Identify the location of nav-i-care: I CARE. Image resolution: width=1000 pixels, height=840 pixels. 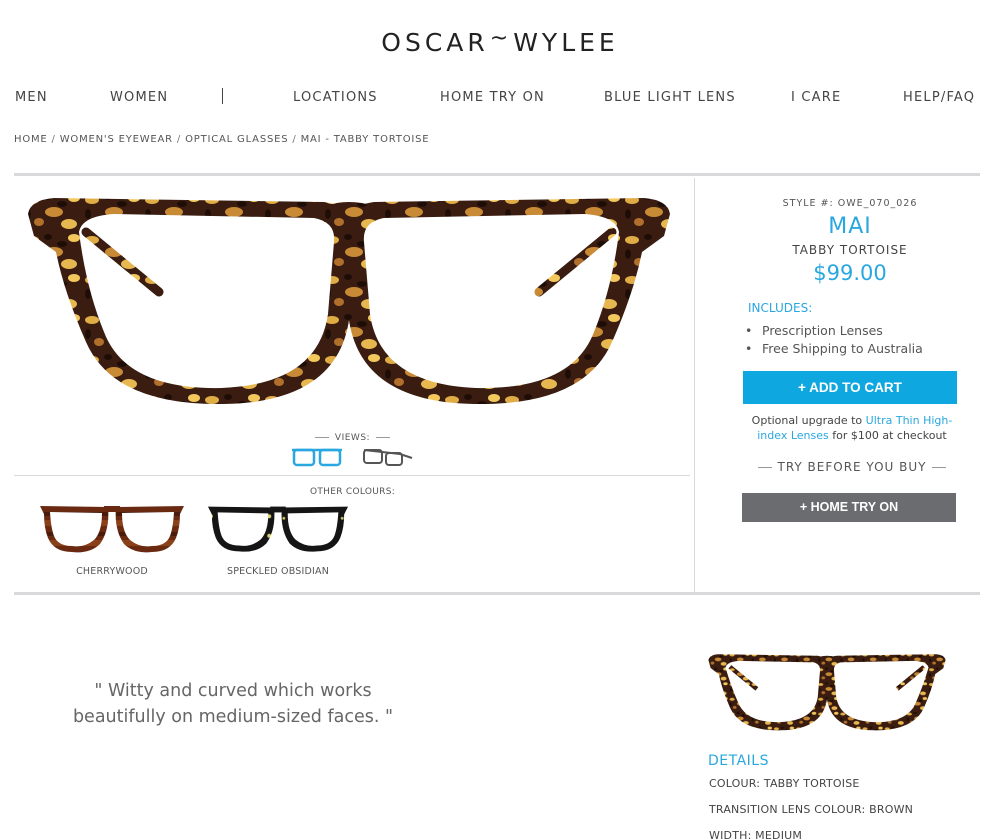
(816, 97).